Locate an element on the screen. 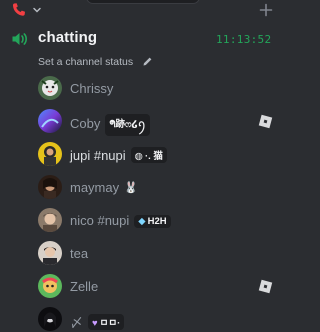 Image resolution: width=320 pixels, height=332 pixels. speaker-icon is located at coordinates (19, 39).